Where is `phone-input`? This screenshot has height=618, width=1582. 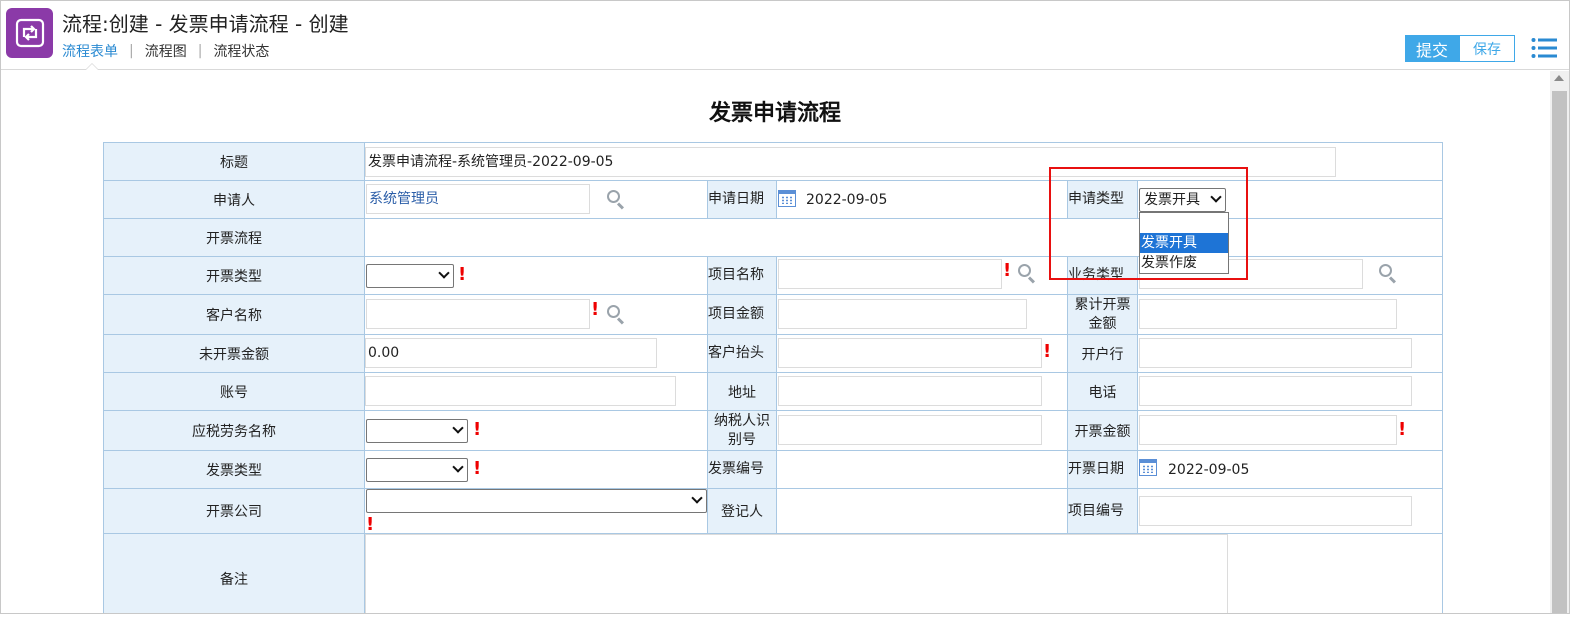
phone-input is located at coordinates (1275, 391).